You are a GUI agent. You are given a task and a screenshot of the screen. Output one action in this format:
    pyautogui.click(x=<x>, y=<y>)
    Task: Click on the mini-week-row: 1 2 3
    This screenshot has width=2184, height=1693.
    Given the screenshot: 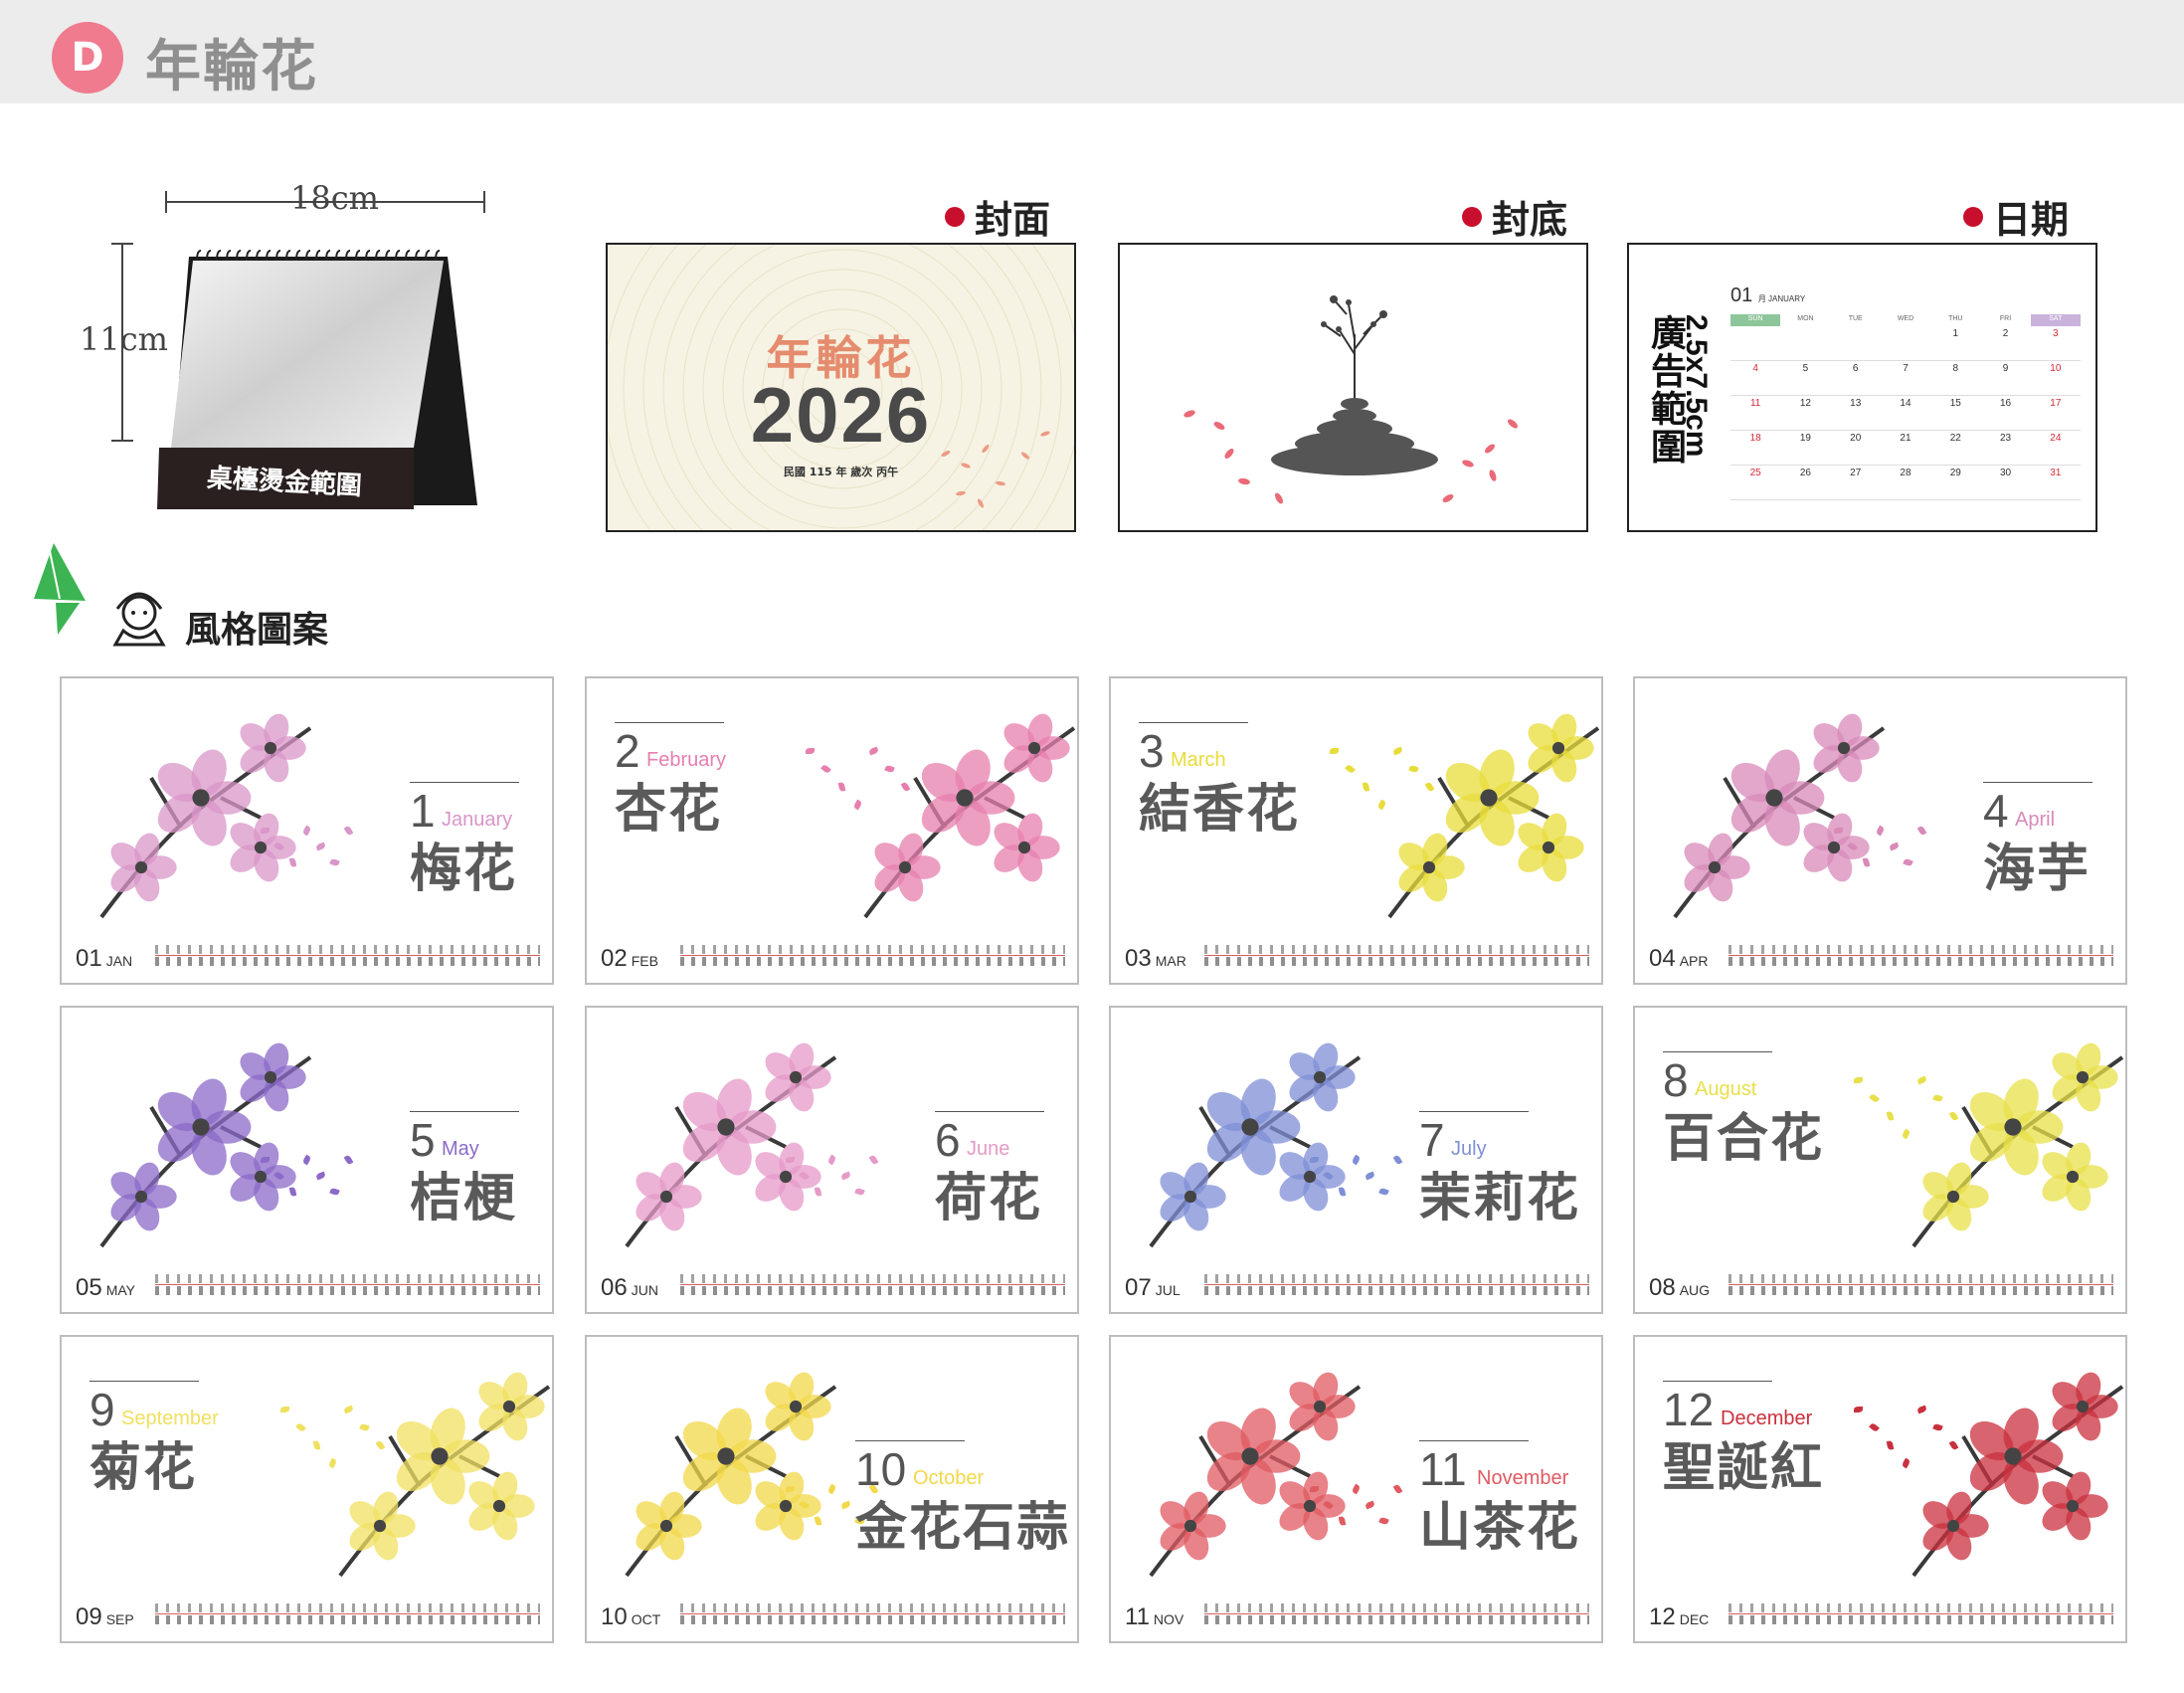 What is the action you would take?
    pyautogui.click(x=1905, y=343)
    